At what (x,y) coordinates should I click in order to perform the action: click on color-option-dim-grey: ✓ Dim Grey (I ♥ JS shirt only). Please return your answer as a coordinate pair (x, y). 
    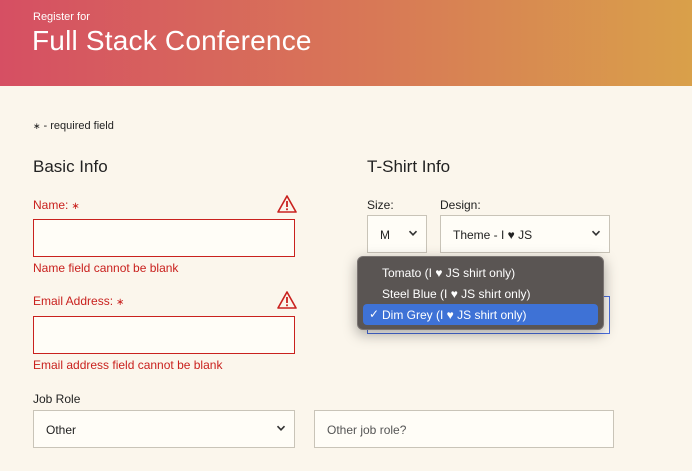
    Looking at the image, I should click on (480, 314).